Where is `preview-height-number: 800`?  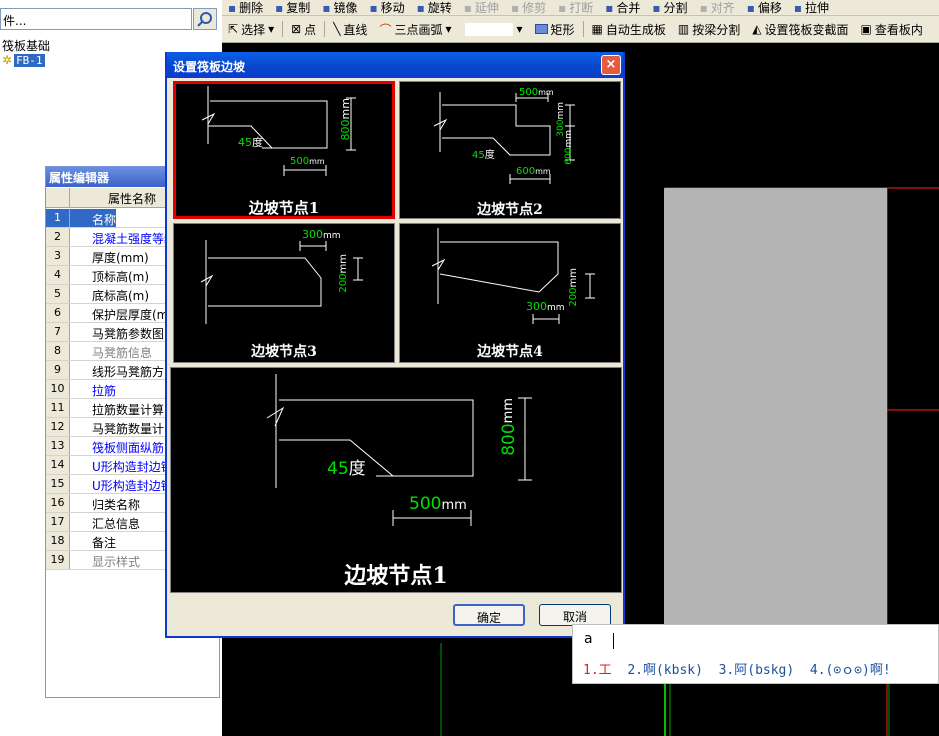
preview-height-number: 800 is located at coordinates (509, 439).